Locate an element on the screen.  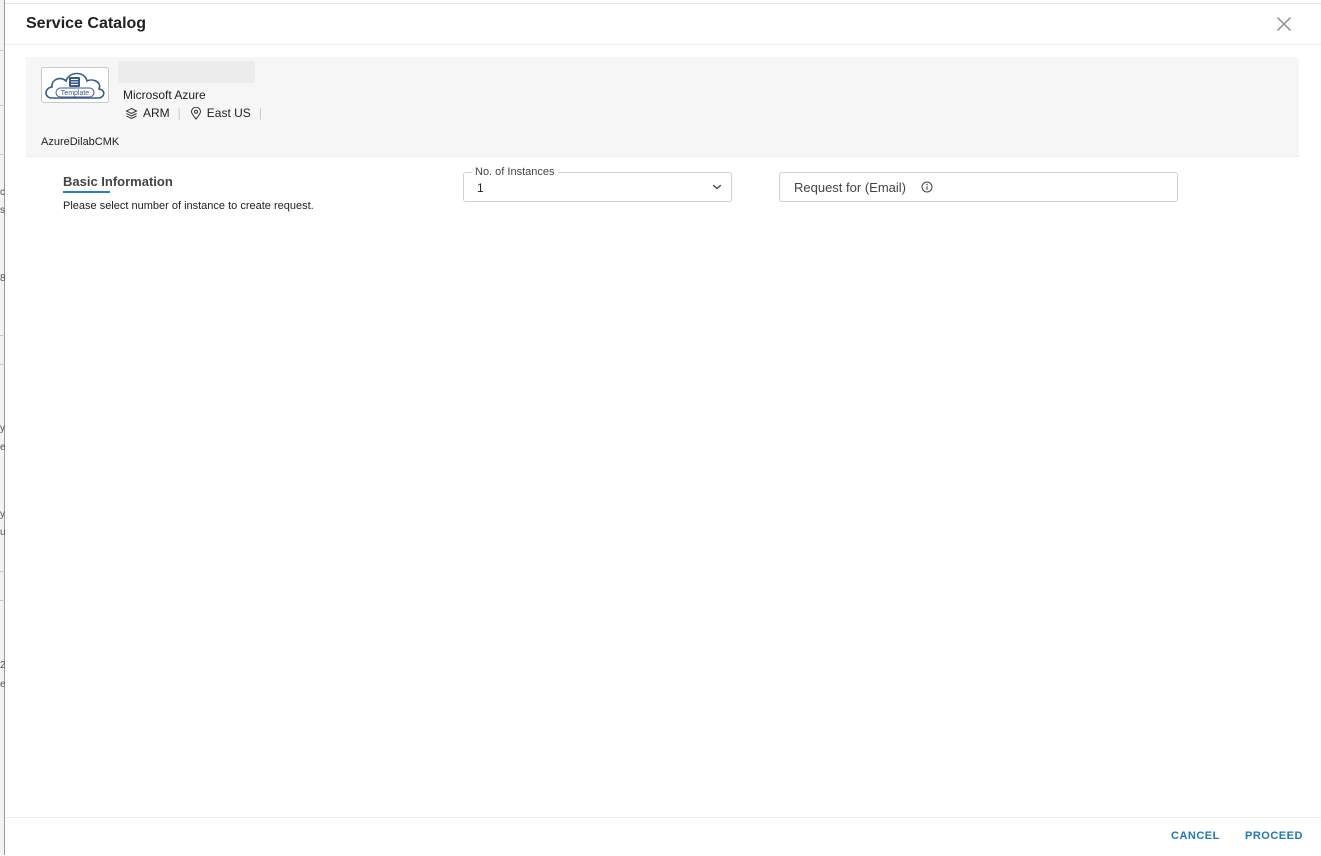
close-button is located at coordinates (1284, 24).